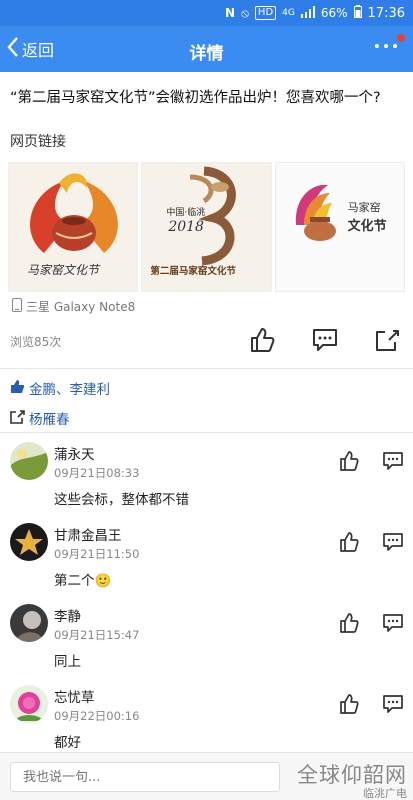 This screenshot has height=800, width=413. What do you see at coordinates (334, 13) in the screenshot?
I see `battery-percent: 66%` at bounding box center [334, 13].